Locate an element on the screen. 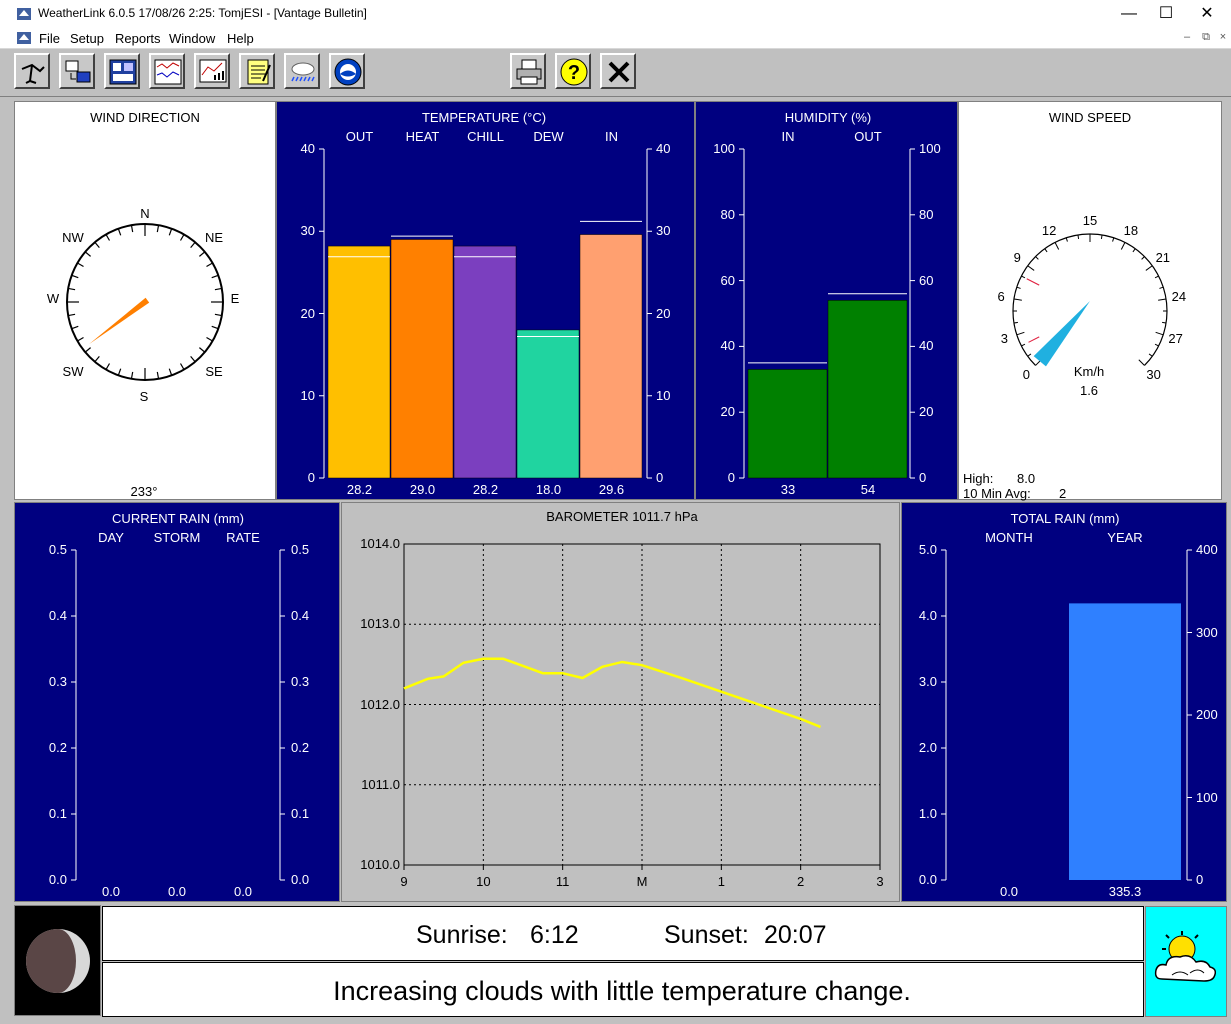 The image size is (1231, 1024). rain-cloud-icon is located at coordinates (303, 72).